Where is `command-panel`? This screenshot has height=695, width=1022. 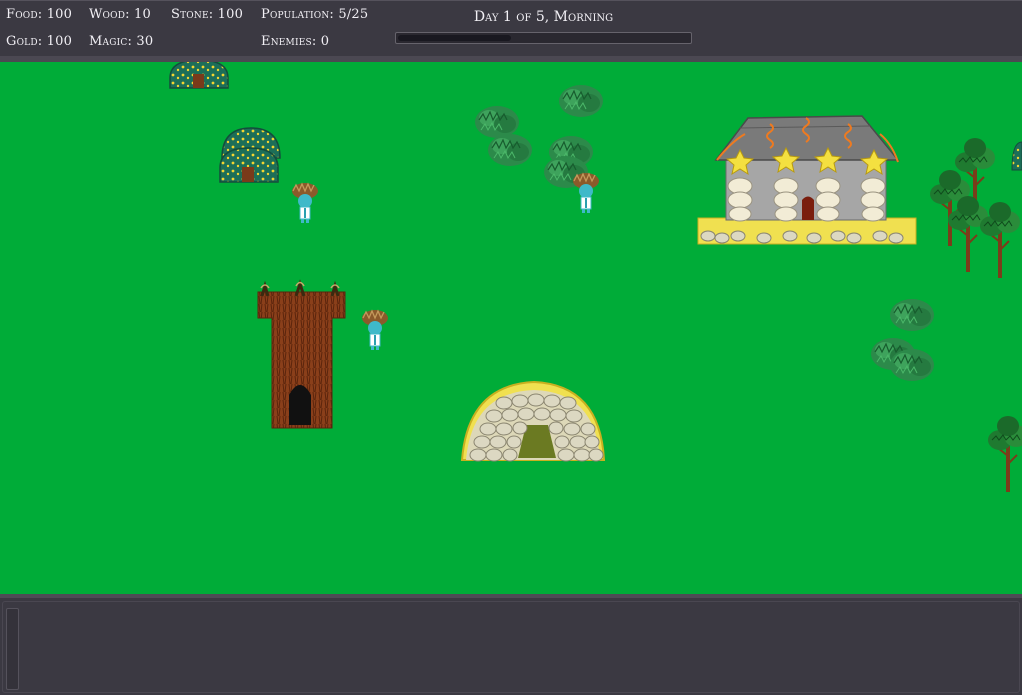 command-panel is located at coordinates (511, 644).